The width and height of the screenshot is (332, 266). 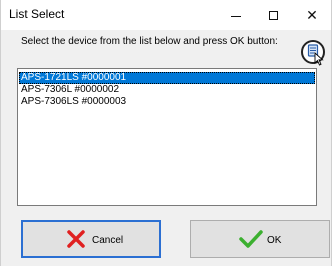 I want to click on cancel-x-icon, so click(x=76, y=239).